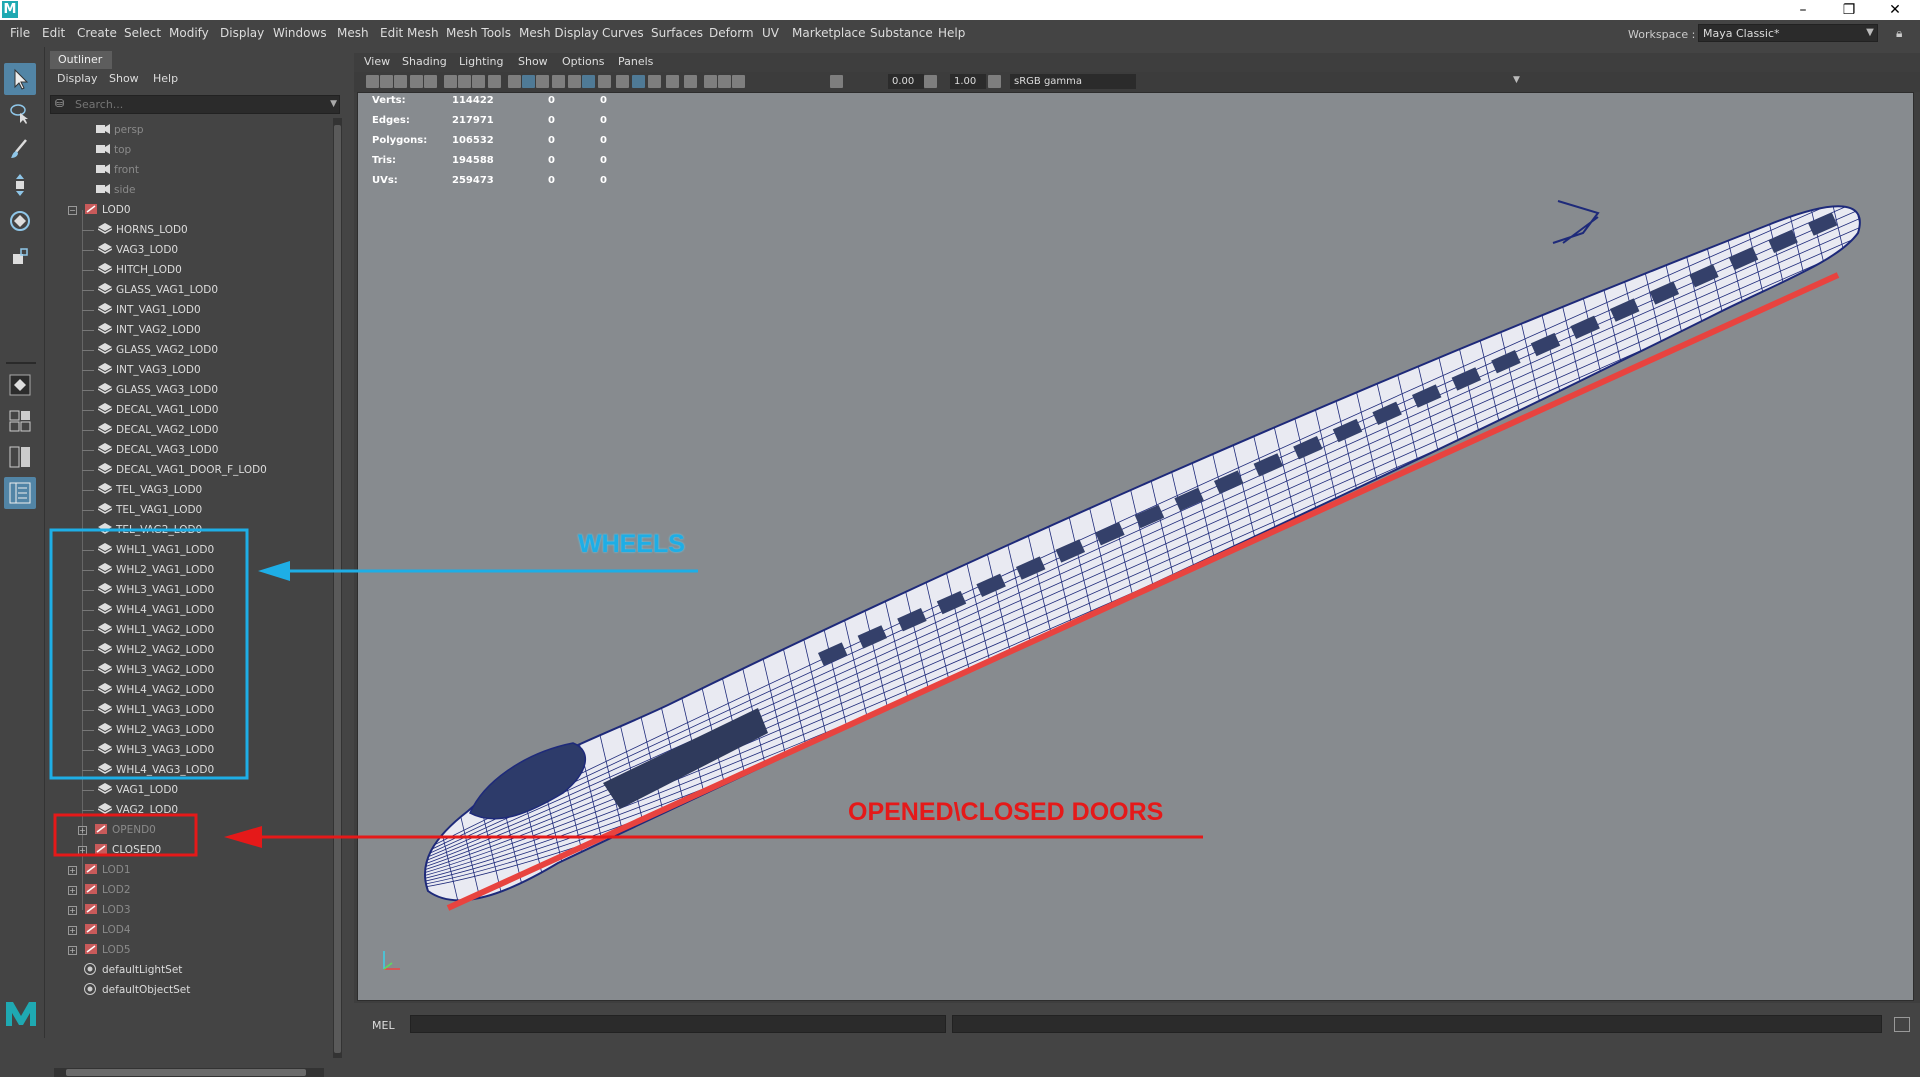  I want to click on gamma-icon, so click(930, 81).